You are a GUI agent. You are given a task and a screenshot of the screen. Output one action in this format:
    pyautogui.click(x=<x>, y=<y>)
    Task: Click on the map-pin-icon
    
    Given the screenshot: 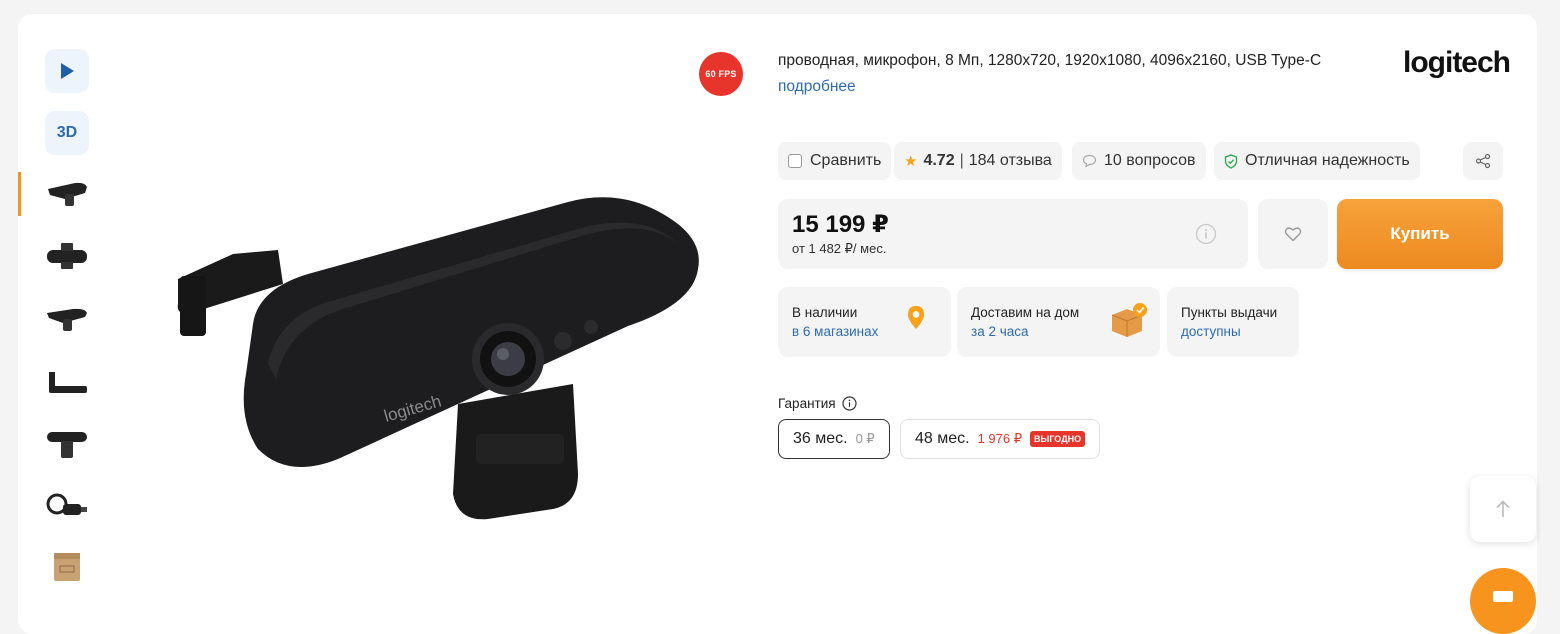 What is the action you would take?
    pyautogui.click(x=916, y=317)
    